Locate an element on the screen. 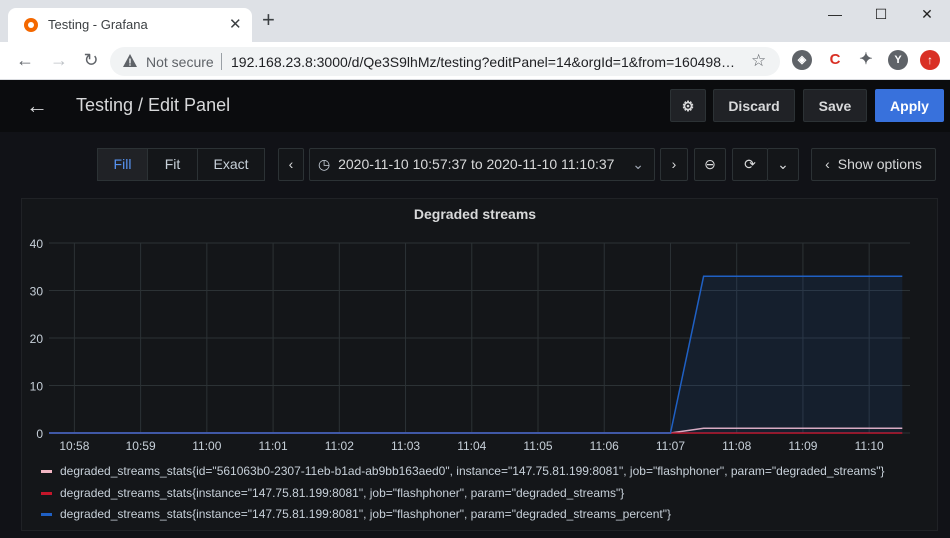 This screenshot has height=538, width=950. x-tick-label: 11:09 is located at coordinates (802, 446).